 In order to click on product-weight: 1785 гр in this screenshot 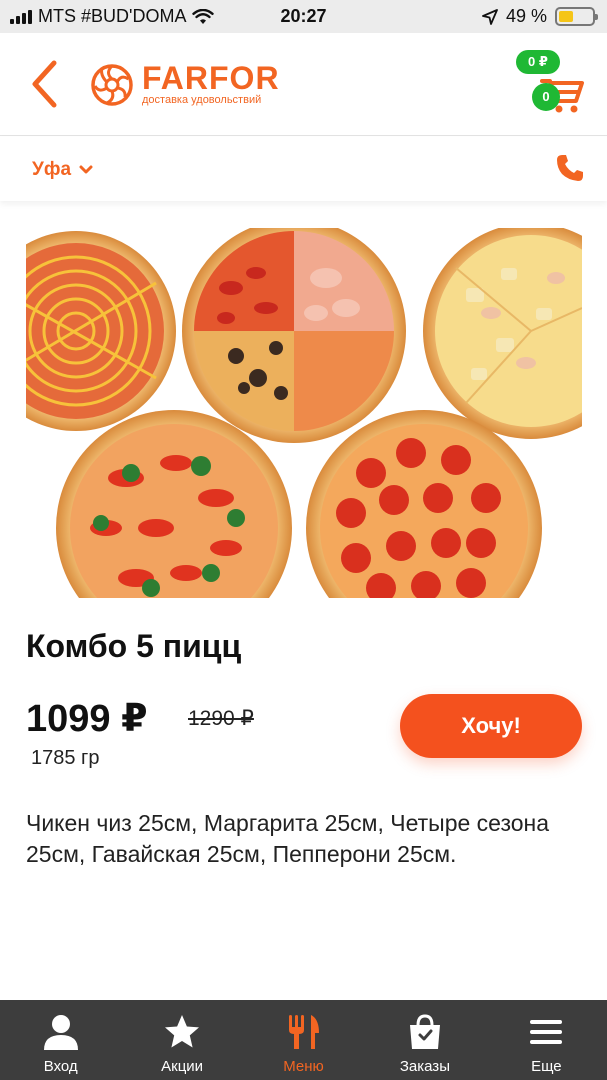, I will do `click(65, 758)`.